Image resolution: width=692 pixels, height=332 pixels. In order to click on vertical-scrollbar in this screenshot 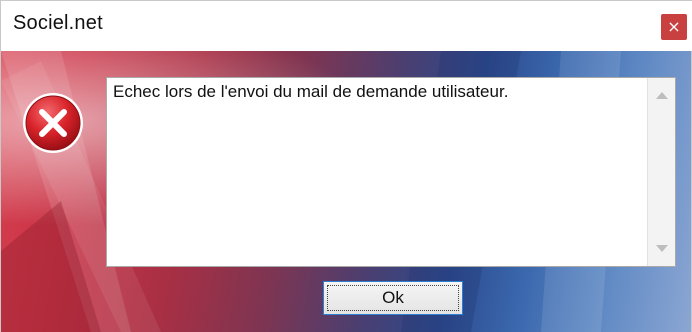, I will do `click(661, 172)`.